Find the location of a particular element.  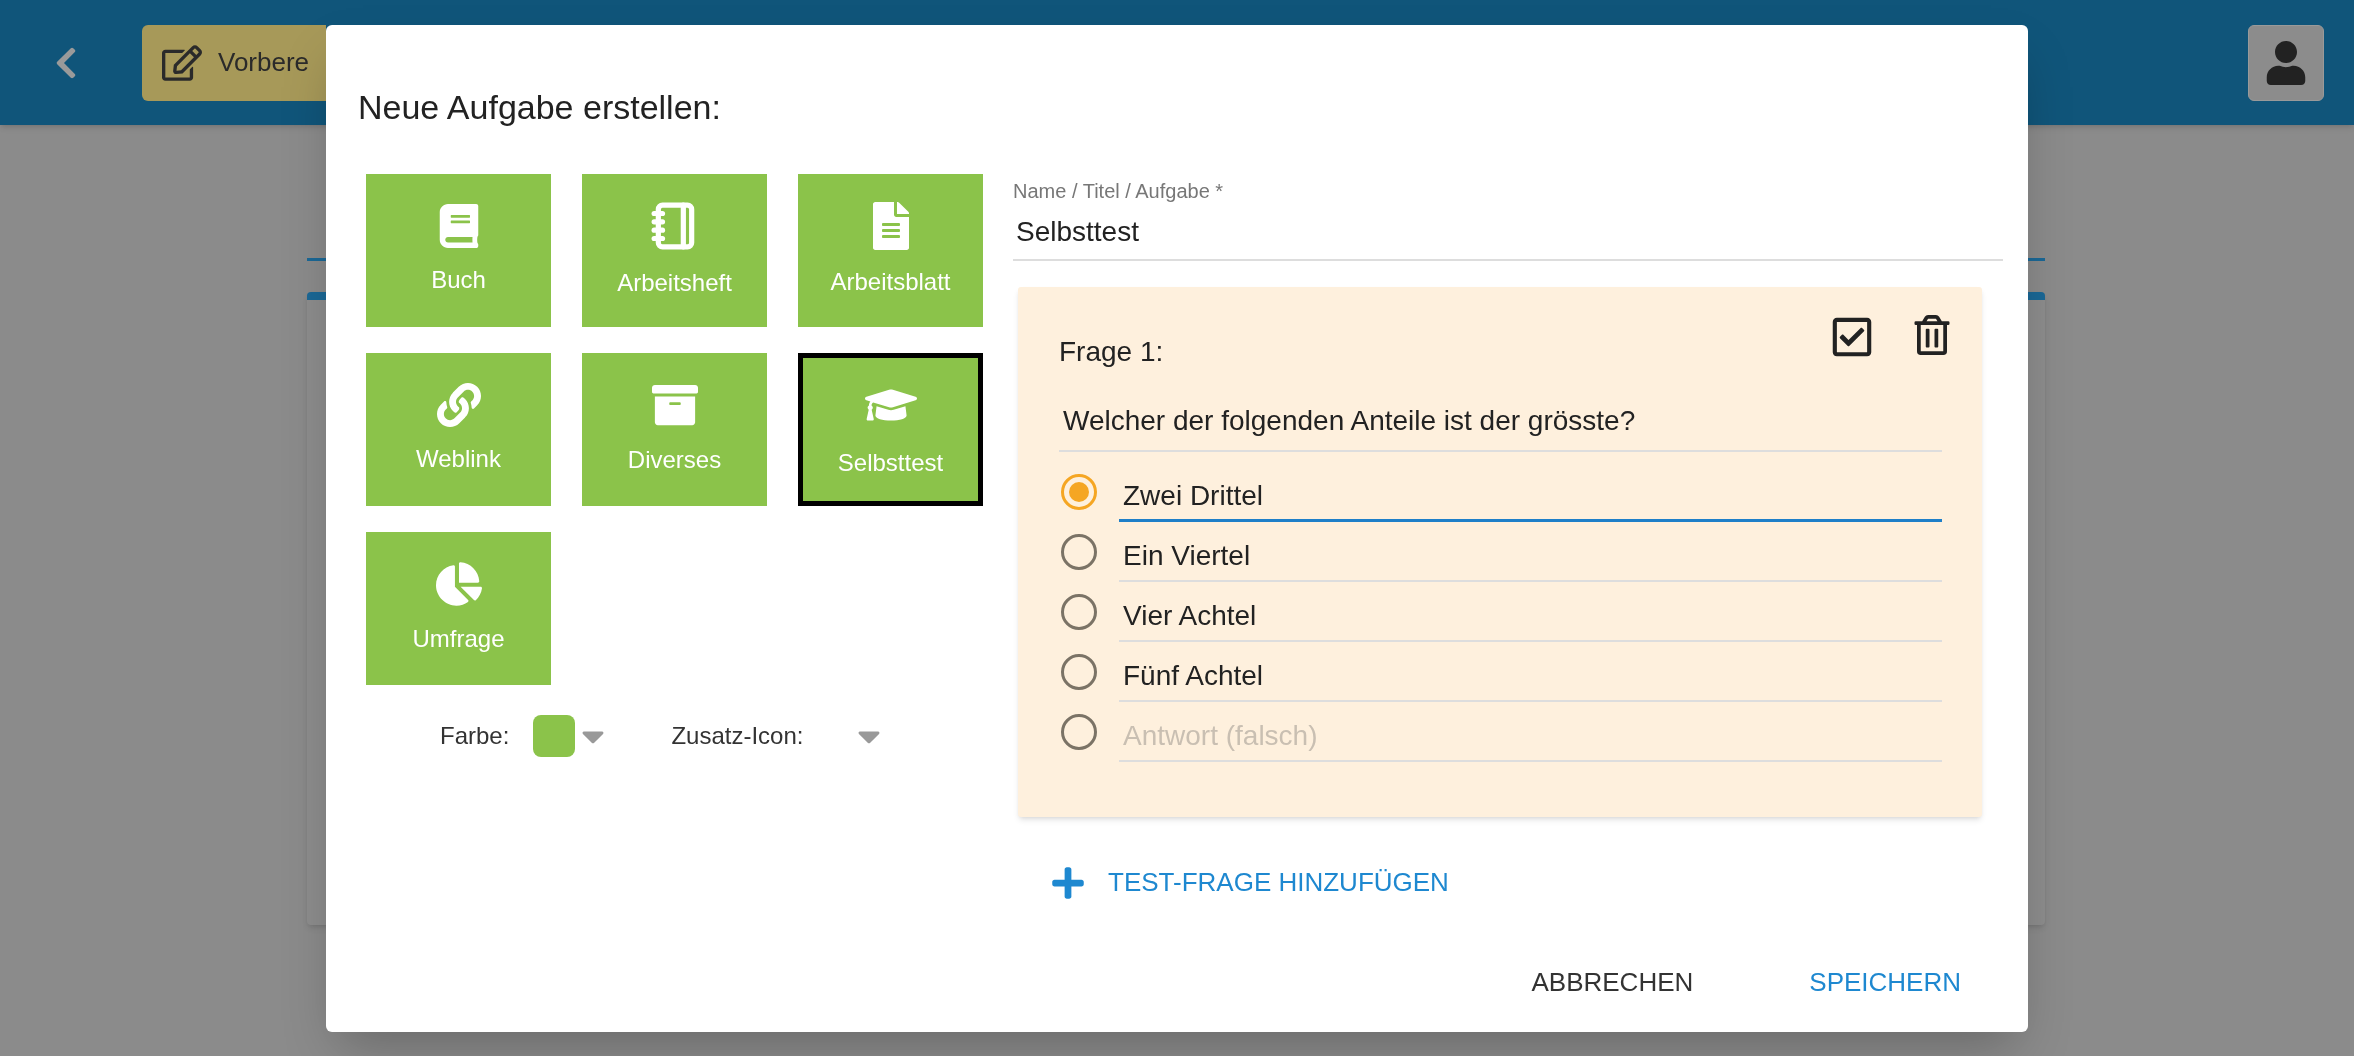

user-icon is located at coordinates (2286, 62).